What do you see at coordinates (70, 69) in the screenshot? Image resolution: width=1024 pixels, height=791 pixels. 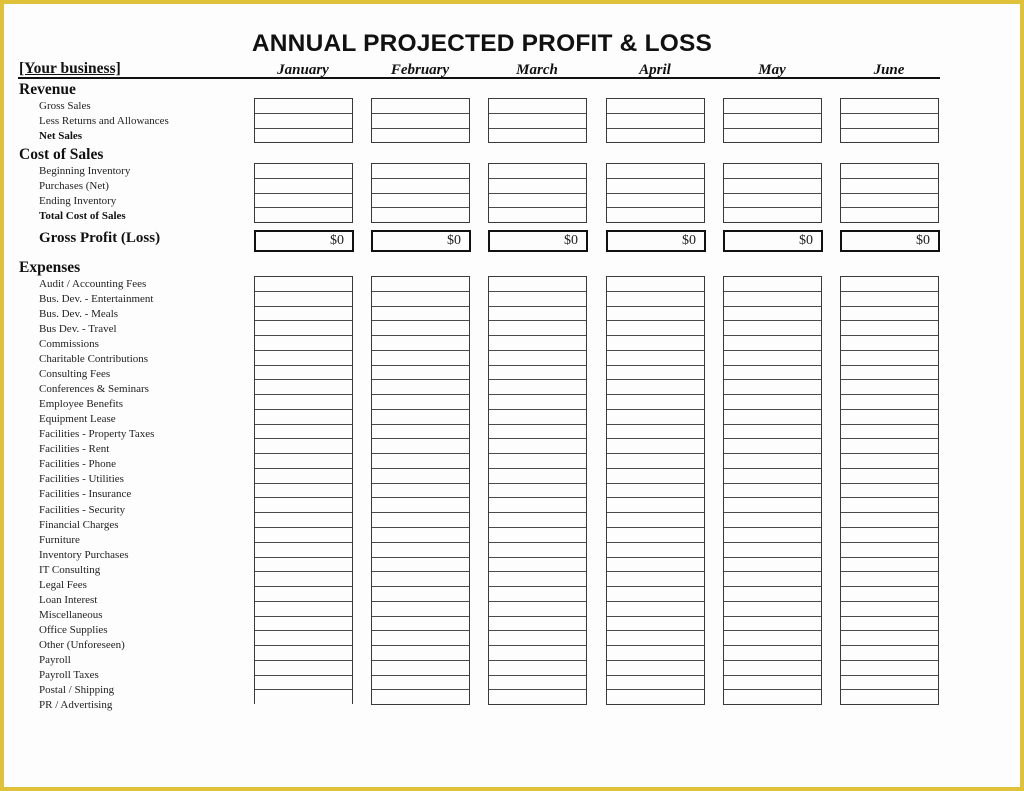 I see `business-name-field: [Your business]` at bounding box center [70, 69].